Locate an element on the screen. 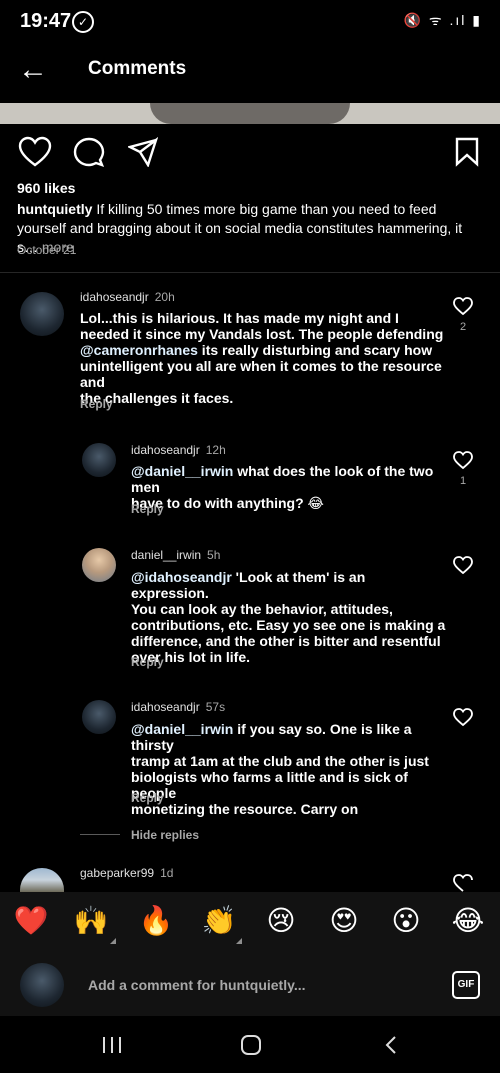  emoji-reaction-bar: ❤️ 🙌 🔥 👏 😢 😍 😮 😂 is located at coordinates (250, 923).